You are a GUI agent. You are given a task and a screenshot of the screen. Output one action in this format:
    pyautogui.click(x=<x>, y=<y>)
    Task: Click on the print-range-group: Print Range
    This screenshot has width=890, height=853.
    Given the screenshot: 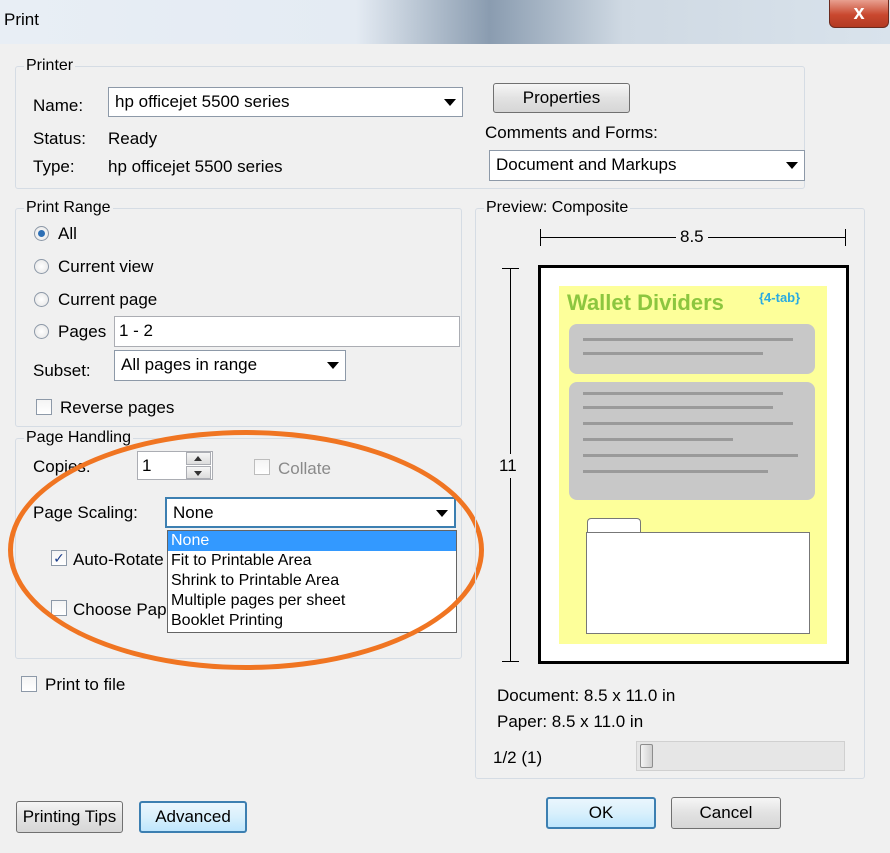 What is the action you would take?
    pyautogui.click(x=238, y=313)
    